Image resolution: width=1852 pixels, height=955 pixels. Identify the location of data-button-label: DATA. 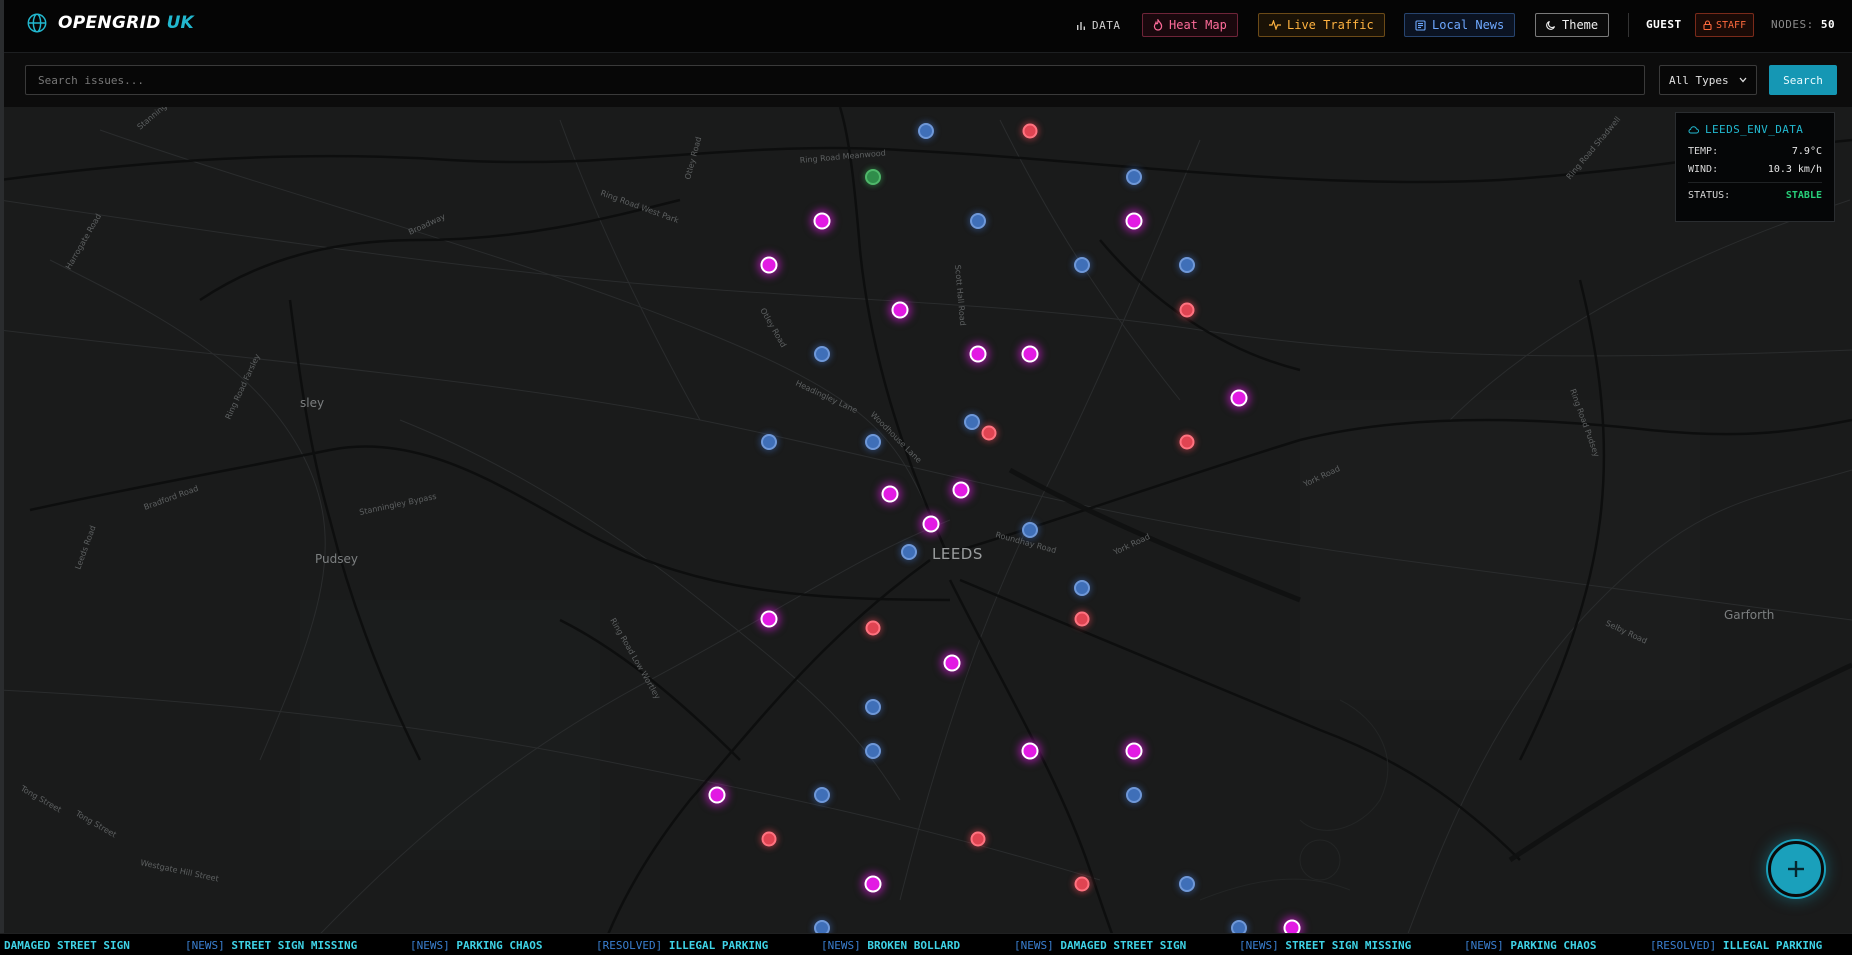
(1106, 25).